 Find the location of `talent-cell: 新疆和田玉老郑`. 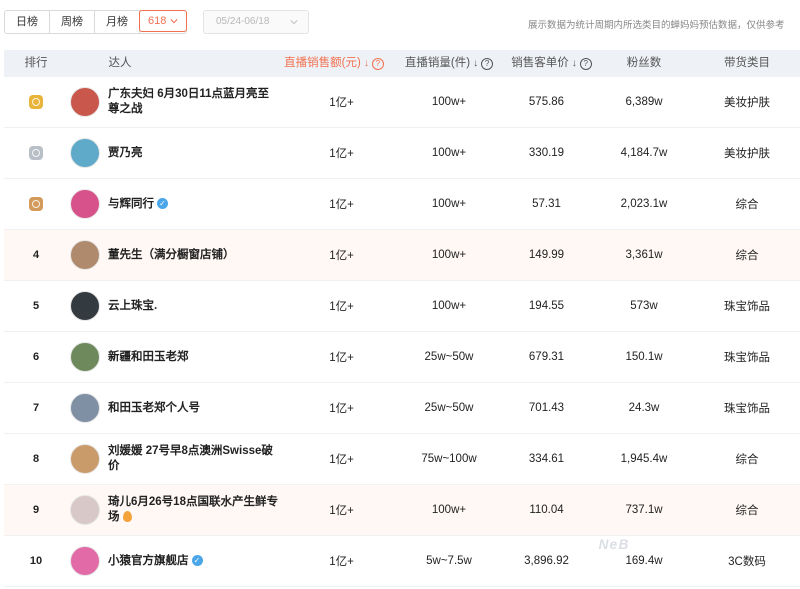

talent-cell: 新疆和田玉老郑 is located at coordinates (185, 357).